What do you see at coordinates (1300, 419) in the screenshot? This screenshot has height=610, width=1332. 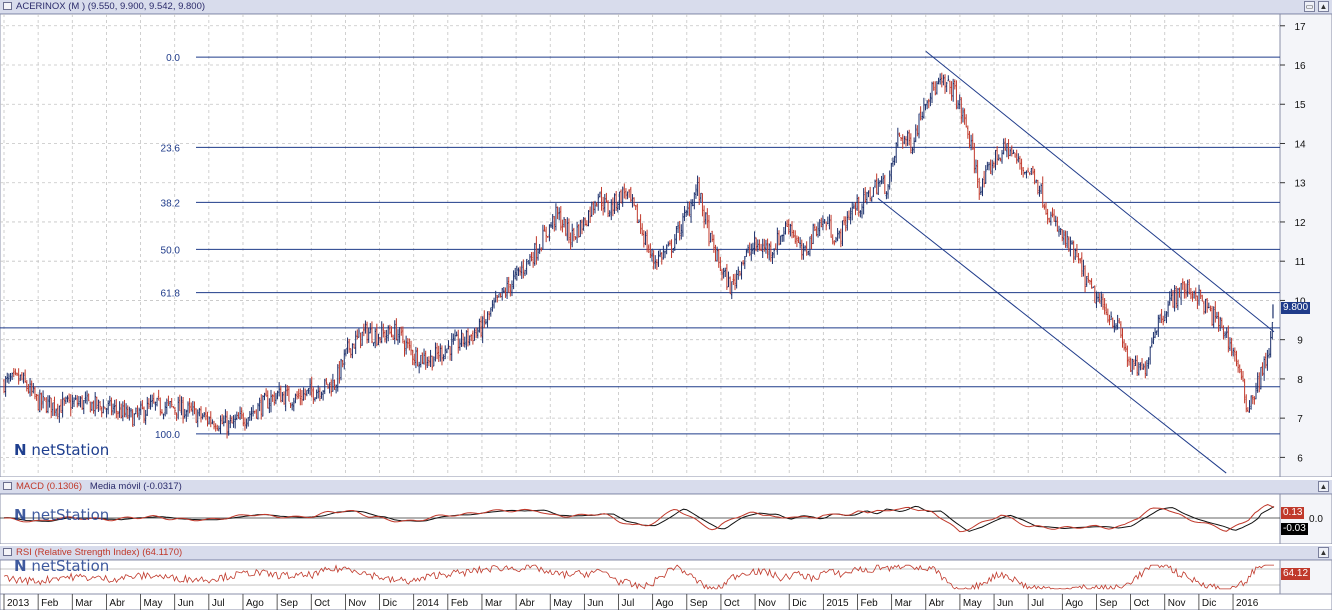 I see `y-tick-label: 7` at bounding box center [1300, 419].